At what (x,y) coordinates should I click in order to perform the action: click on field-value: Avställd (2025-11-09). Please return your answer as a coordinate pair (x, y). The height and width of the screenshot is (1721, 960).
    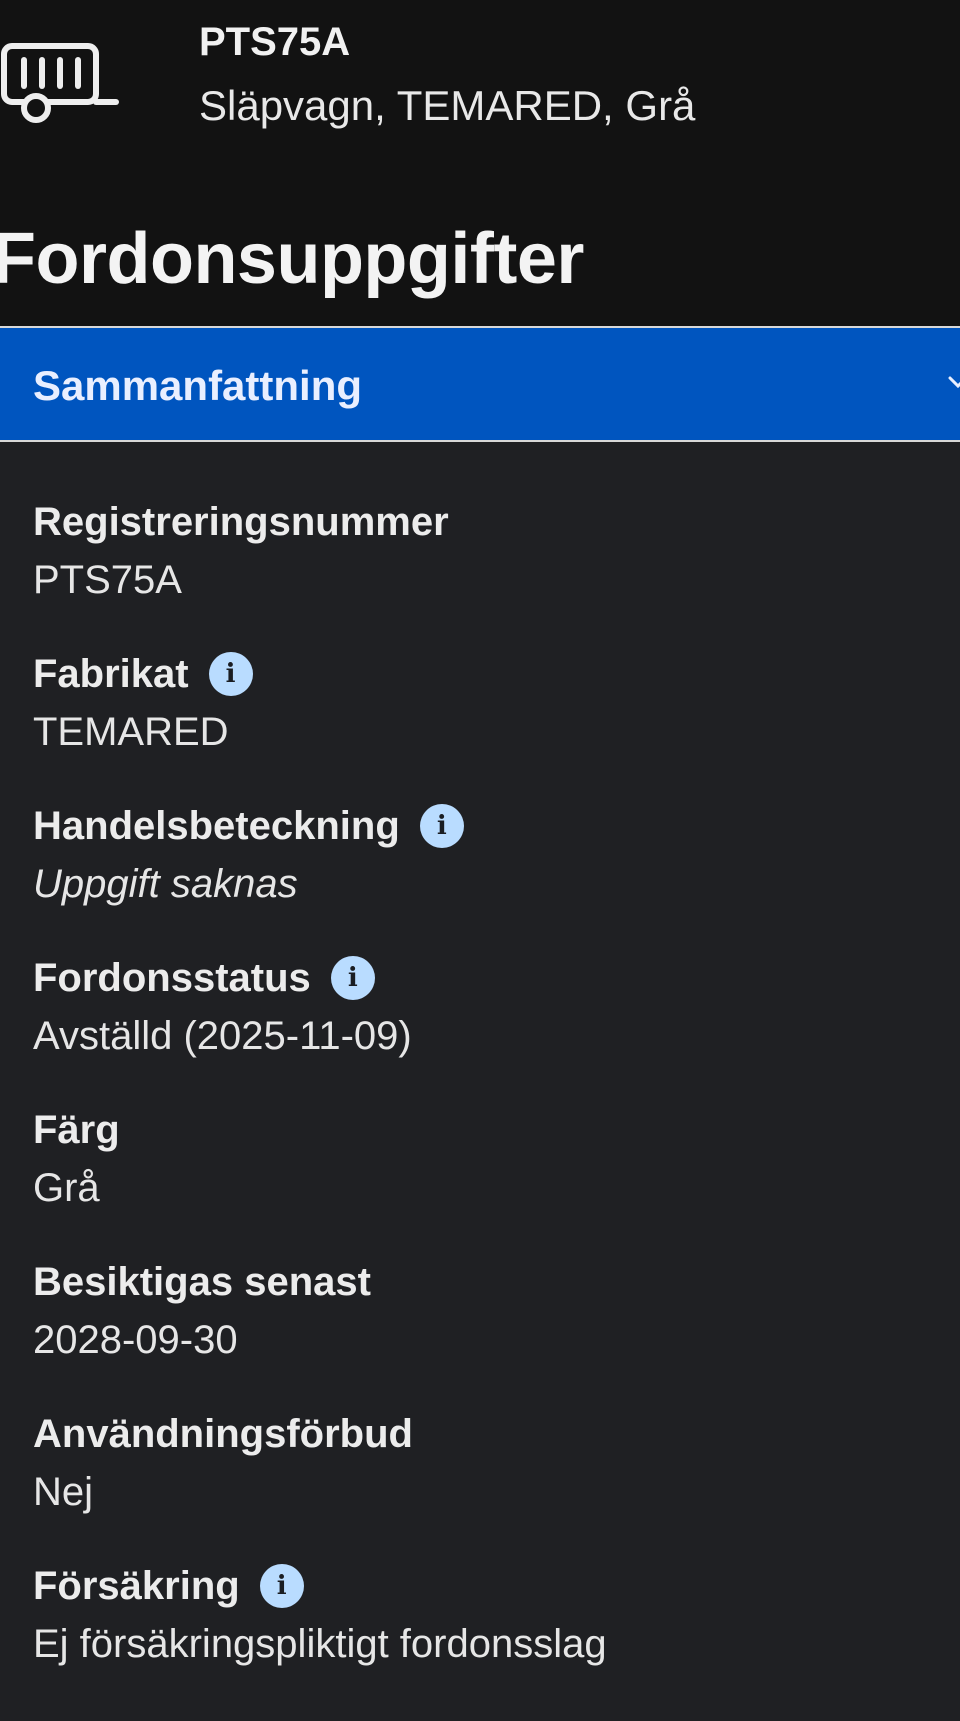
    Looking at the image, I should click on (222, 1036).